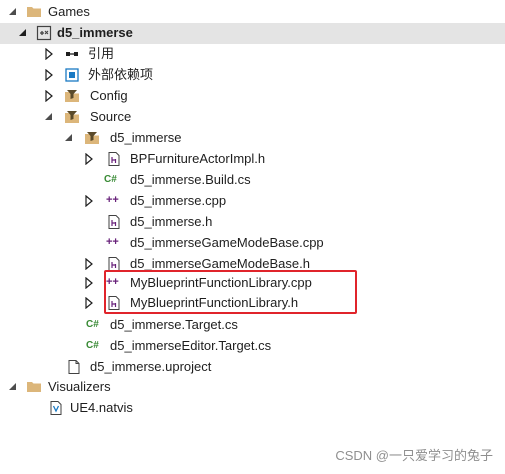 The image size is (505, 474). Describe the element at coordinates (111, 116) in the screenshot. I see `tree-label-source: Source` at that location.